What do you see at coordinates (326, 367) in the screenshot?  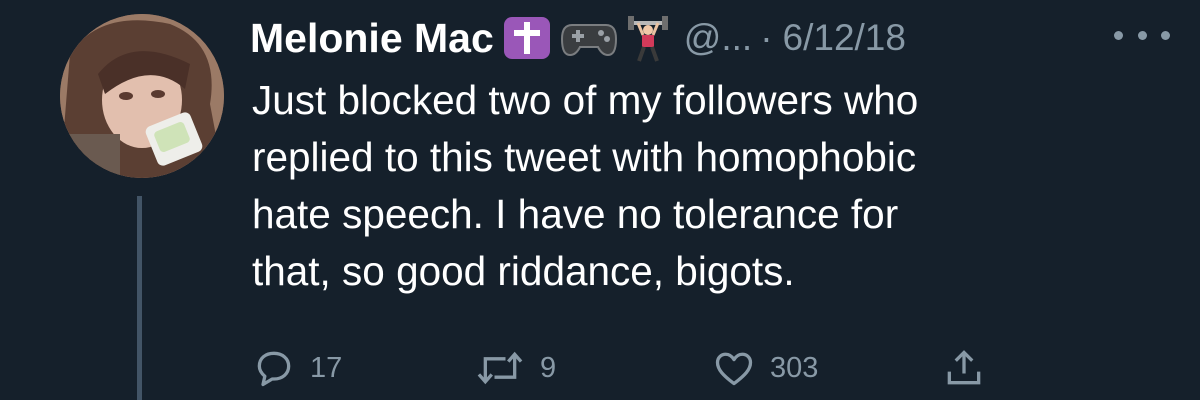 I see `reply-count: 17` at bounding box center [326, 367].